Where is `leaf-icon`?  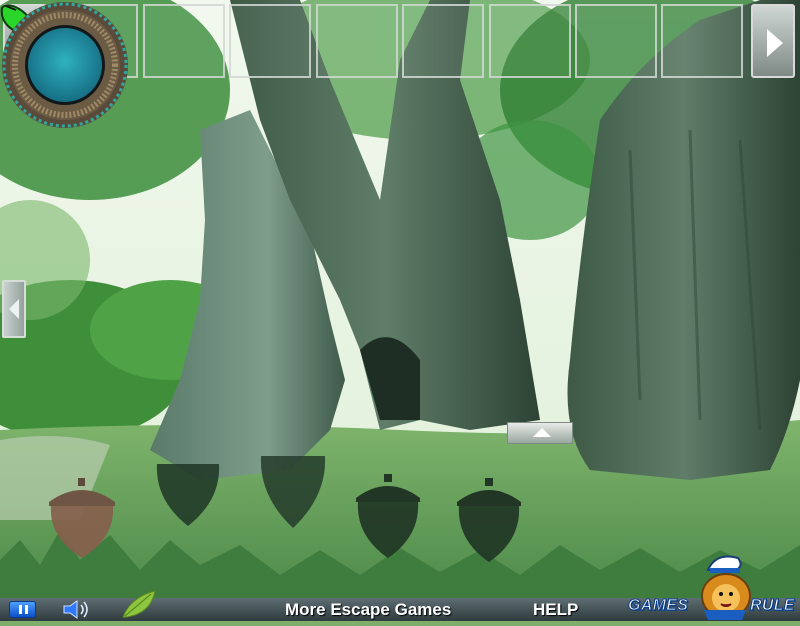
leaf-icon is located at coordinates (139, 604).